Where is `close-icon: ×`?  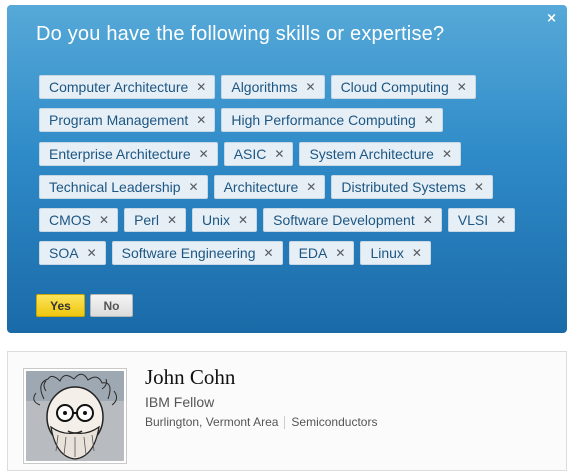 close-icon: × is located at coordinates (551, 18).